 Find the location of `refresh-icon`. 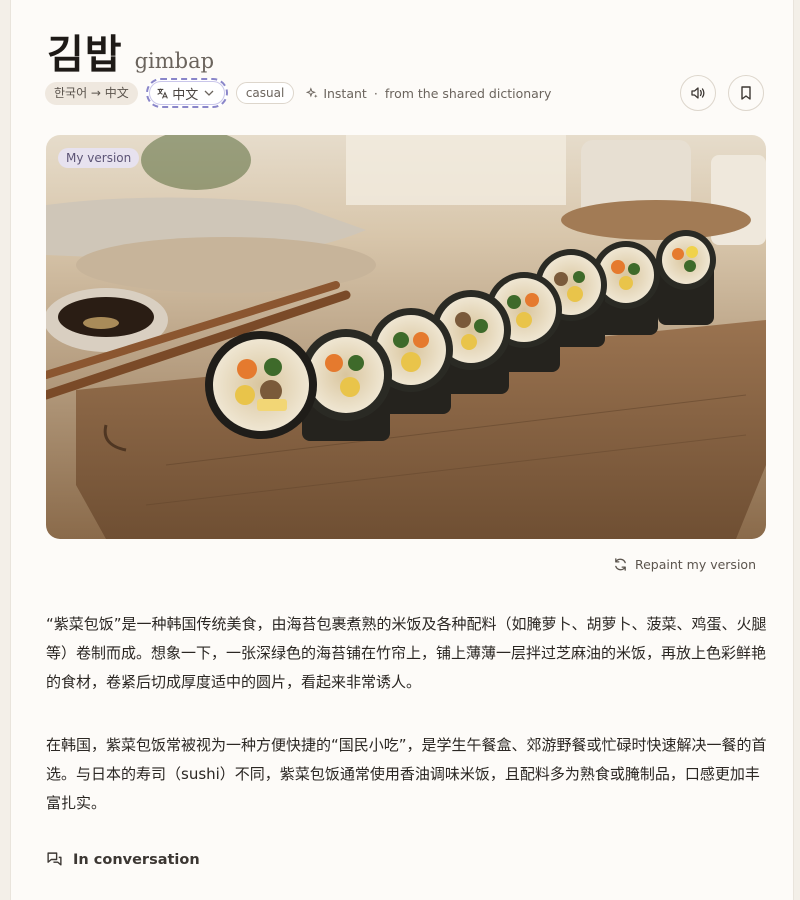

refresh-icon is located at coordinates (620, 564).